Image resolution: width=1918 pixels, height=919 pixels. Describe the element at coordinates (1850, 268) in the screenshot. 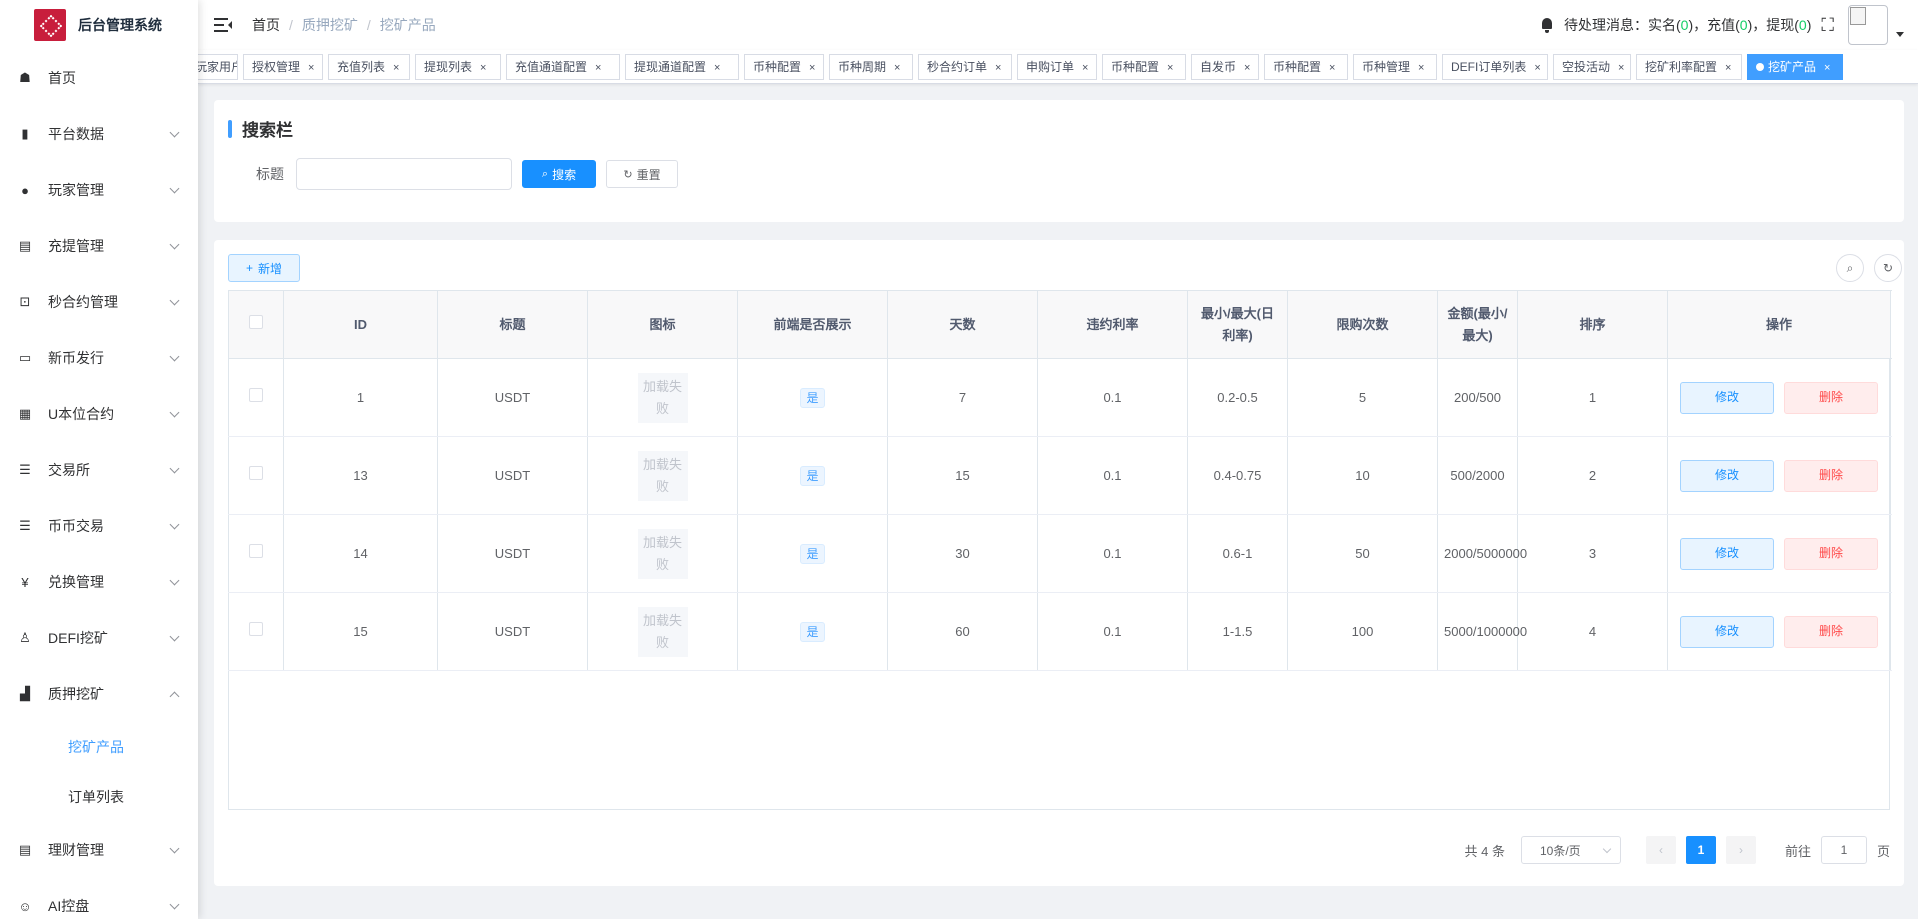

I see `toggle-search-button: ⌕` at that location.